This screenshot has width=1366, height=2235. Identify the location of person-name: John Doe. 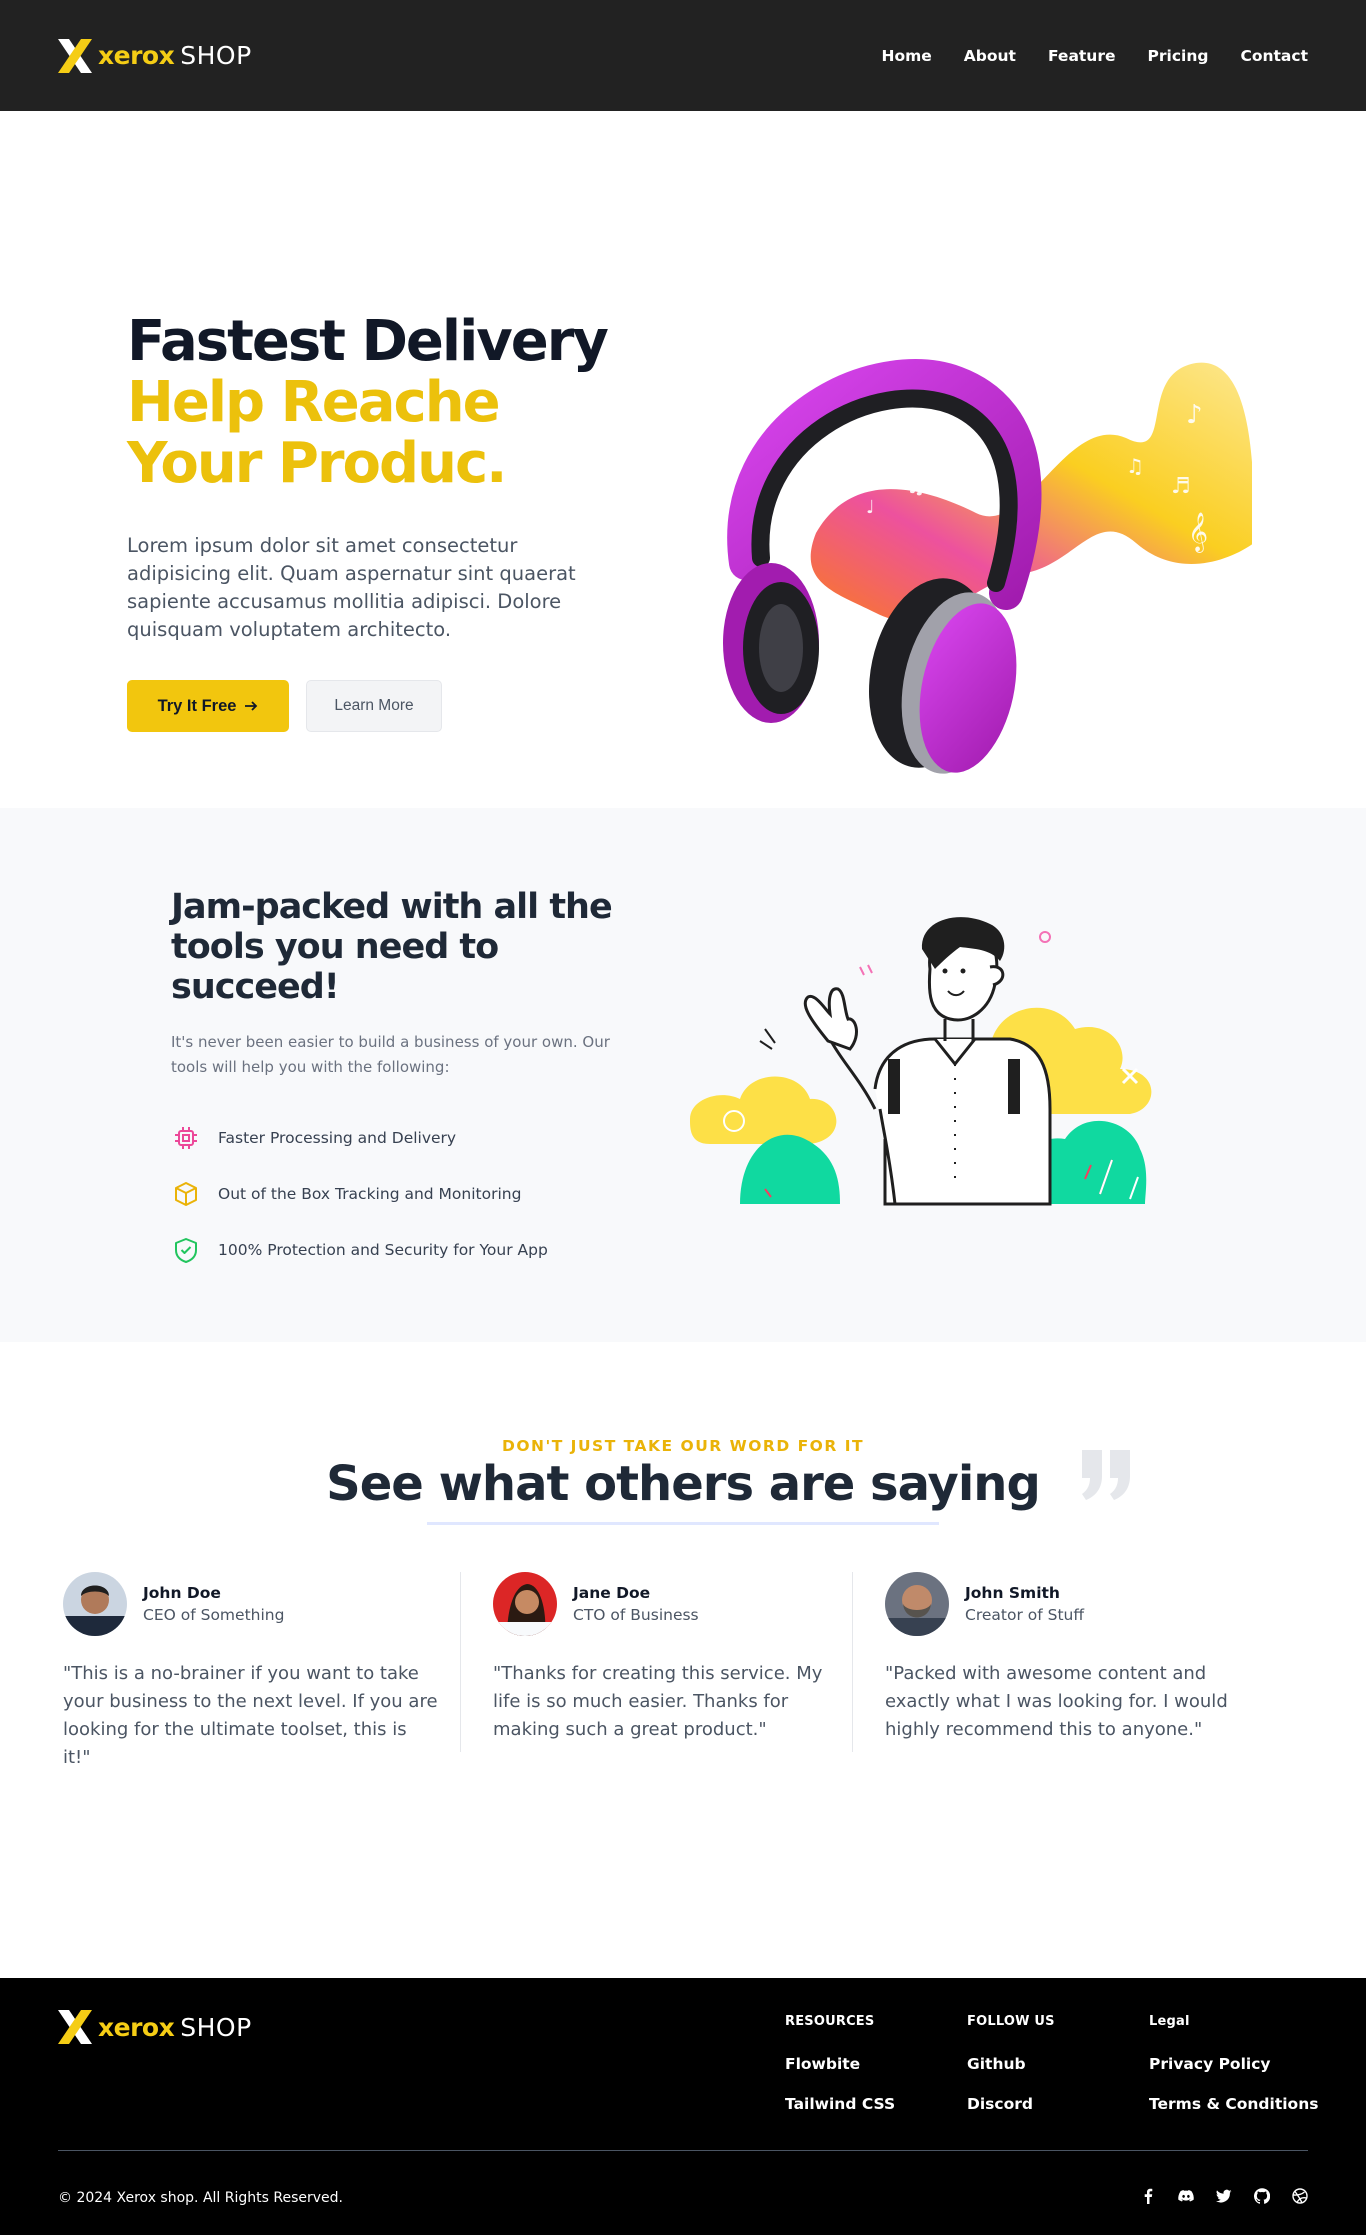
(182, 1593).